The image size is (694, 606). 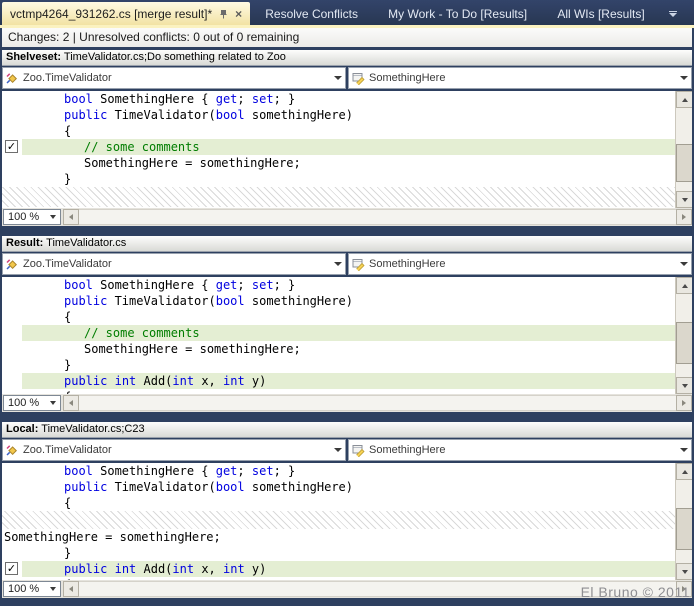 What do you see at coordinates (520, 264) in the screenshot?
I see `combo-member-result: SomethingHere` at bounding box center [520, 264].